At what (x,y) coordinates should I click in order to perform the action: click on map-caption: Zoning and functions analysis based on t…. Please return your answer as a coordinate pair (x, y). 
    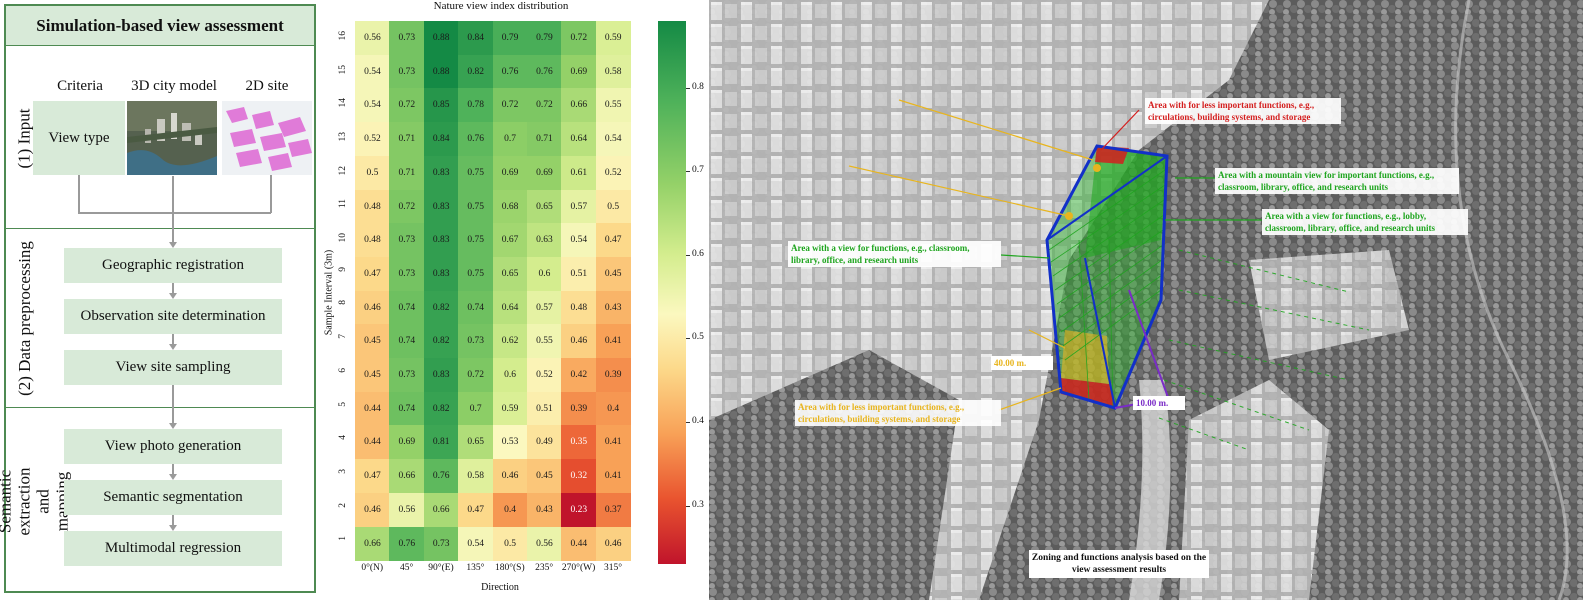
    Looking at the image, I should click on (1119, 564).